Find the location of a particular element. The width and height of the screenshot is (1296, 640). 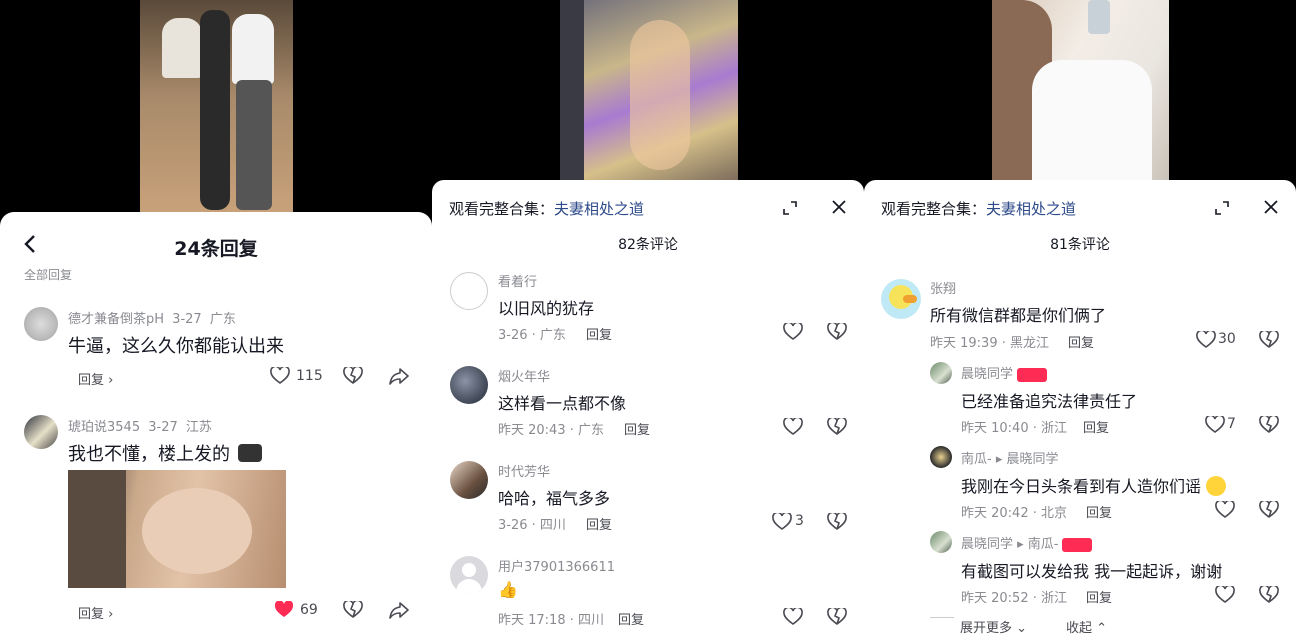

comment-location: 江苏 is located at coordinates (198, 427).